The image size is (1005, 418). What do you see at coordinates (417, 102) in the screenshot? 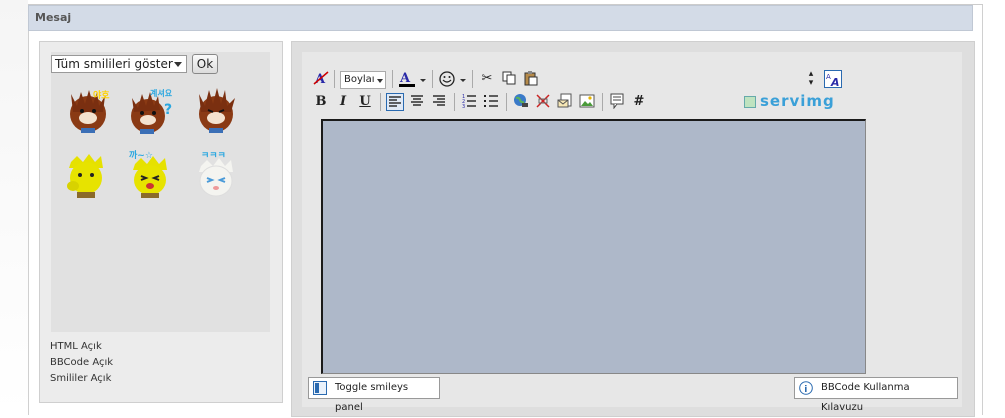
I see `align-center-icon` at bounding box center [417, 102].